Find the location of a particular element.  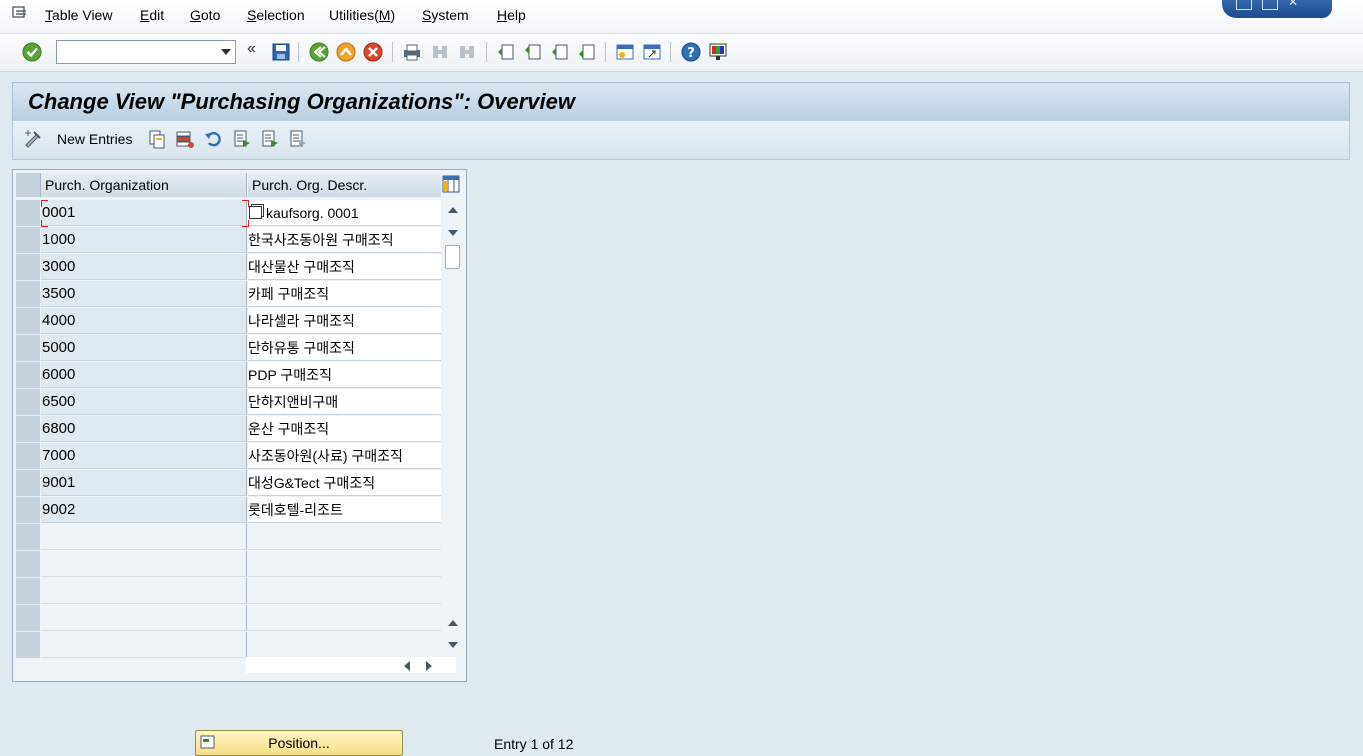

undo-change-icon is located at coordinates (213, 139).